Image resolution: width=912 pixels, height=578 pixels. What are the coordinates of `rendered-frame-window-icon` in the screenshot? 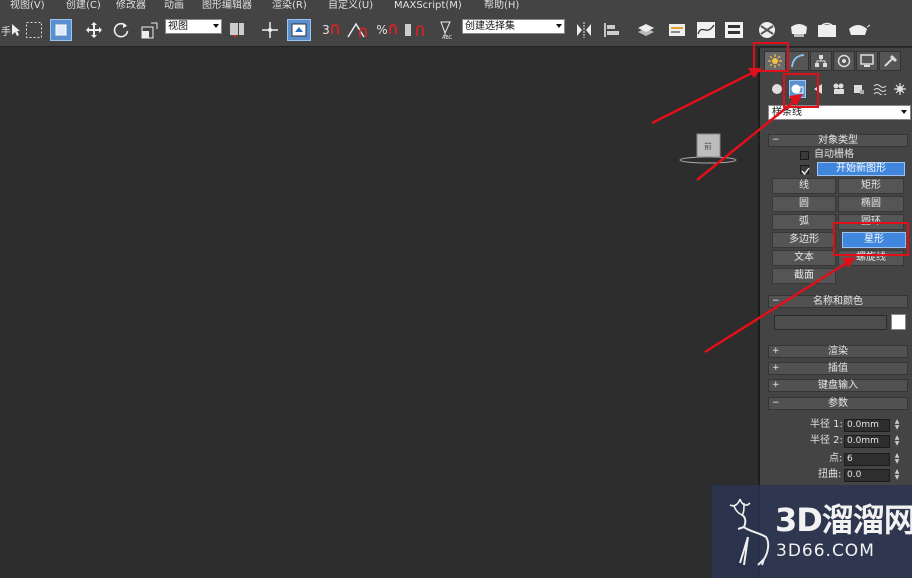 It's located at (827, 30).